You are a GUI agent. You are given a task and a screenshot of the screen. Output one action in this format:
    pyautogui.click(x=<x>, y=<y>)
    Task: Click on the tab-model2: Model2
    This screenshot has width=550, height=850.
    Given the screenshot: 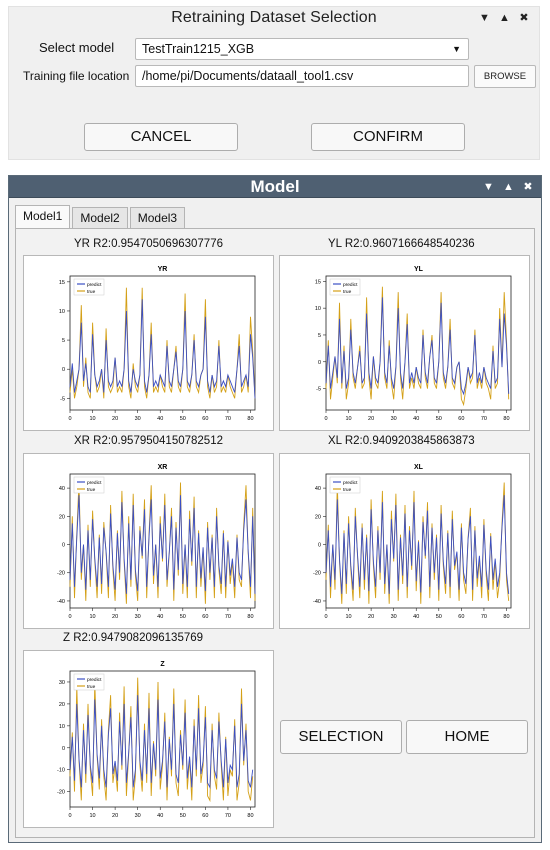 What is the action you would take?
    pyautogui.click(x=100, y=218)
    